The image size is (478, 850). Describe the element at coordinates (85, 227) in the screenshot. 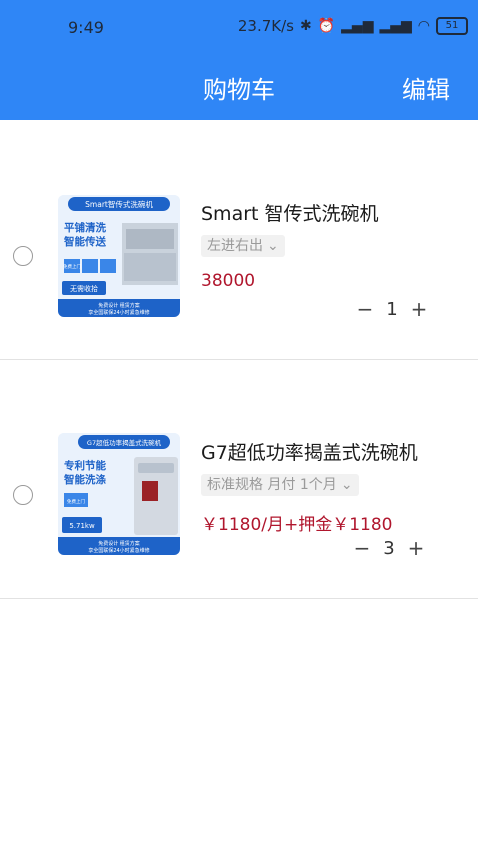

I see `thumb-line1: 平铺清洗` at that location.